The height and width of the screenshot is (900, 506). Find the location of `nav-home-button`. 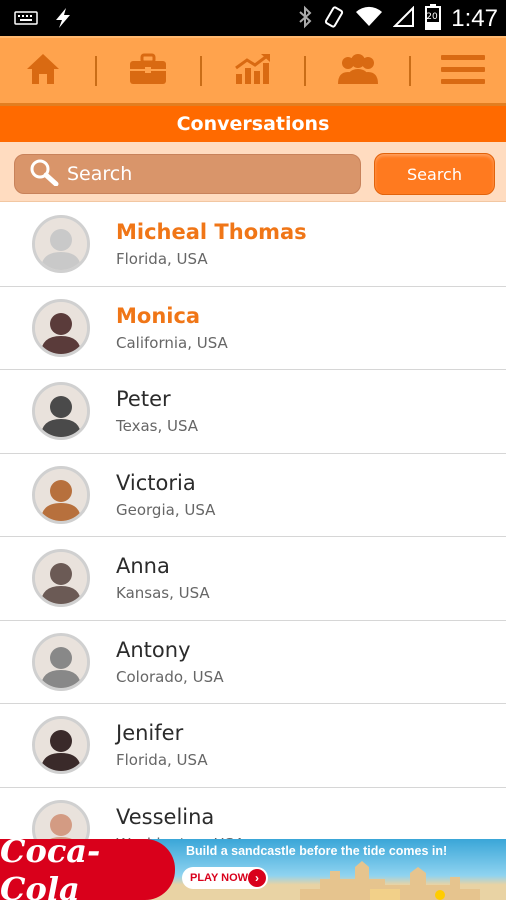

nav-home-button is located at coordinates (43, 71).